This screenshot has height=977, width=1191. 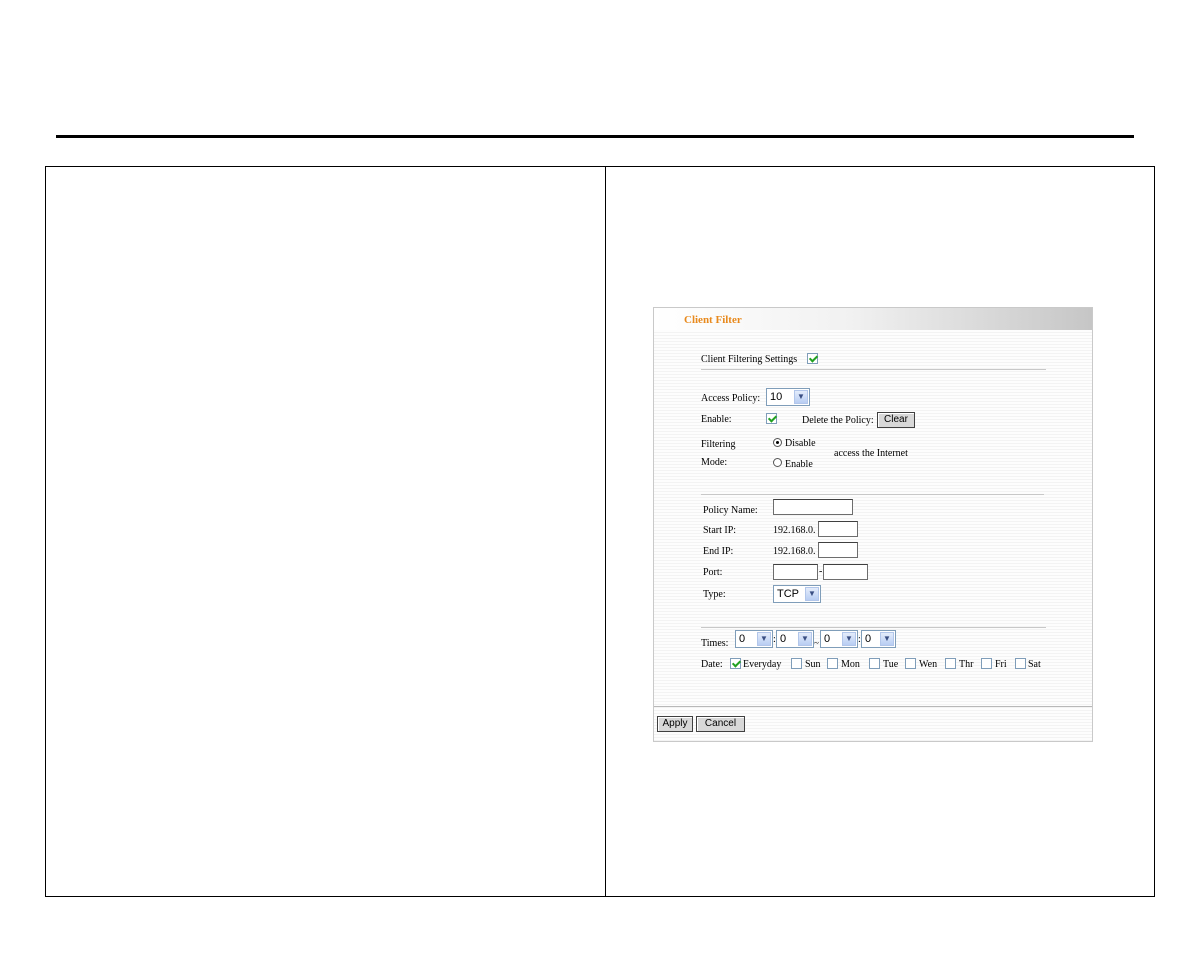 I want to click on date-tue-checkbox, so click(x=874, y=663).